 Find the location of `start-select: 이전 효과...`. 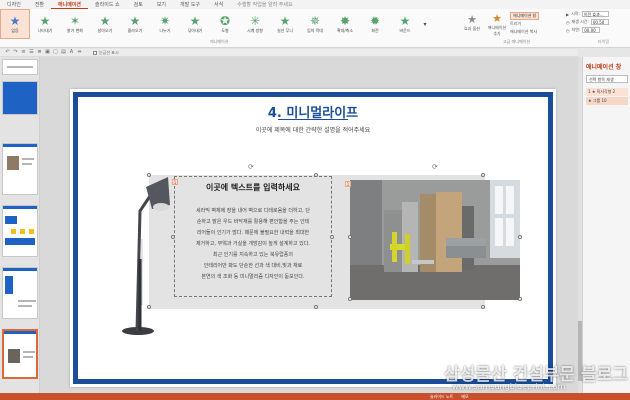

start-select: 이전 효과... is located at coordinates (595, 14).